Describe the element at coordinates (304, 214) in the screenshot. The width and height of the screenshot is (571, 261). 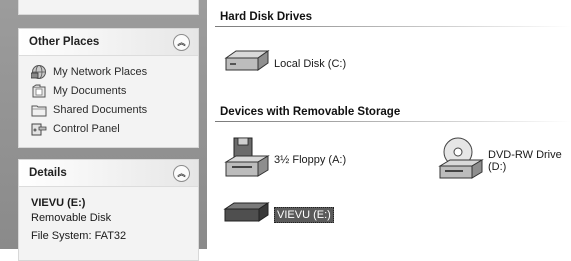
I see `drive-label-selected: VIEVU (E:)` at that location.